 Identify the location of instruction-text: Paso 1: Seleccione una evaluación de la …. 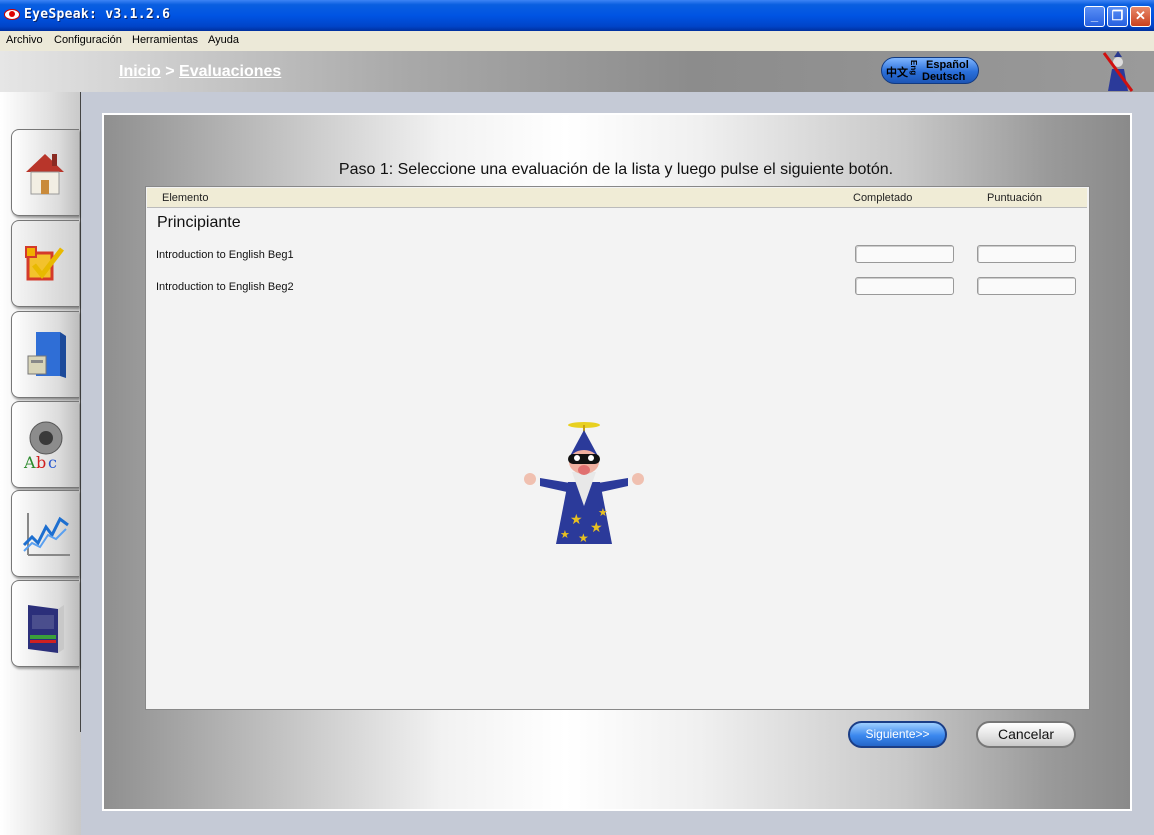
(616, 169).